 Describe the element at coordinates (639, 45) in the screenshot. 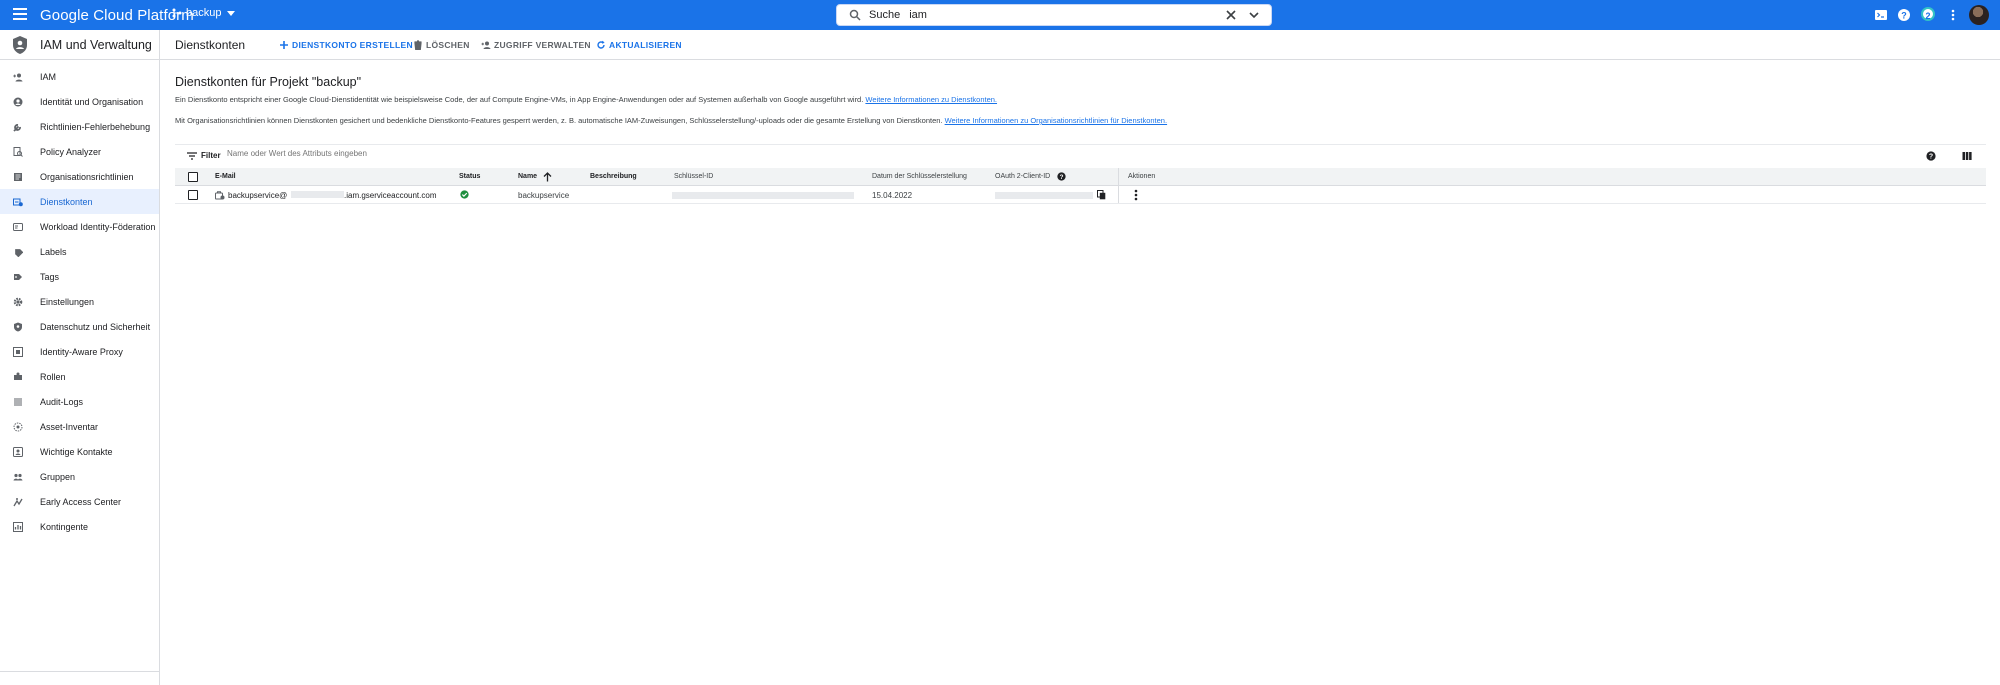

I see `refresh-button: AKTUALISIEREN` at that location.